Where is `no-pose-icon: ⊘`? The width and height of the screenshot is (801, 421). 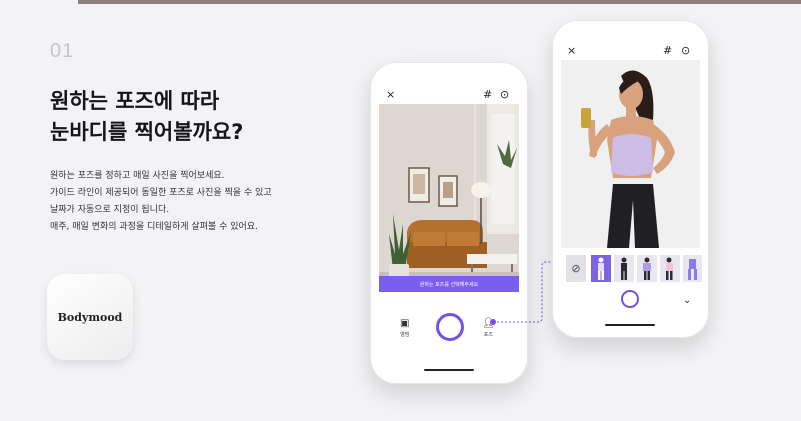 no-pose-icon: ⊘ is located at coordinates (576, 268).